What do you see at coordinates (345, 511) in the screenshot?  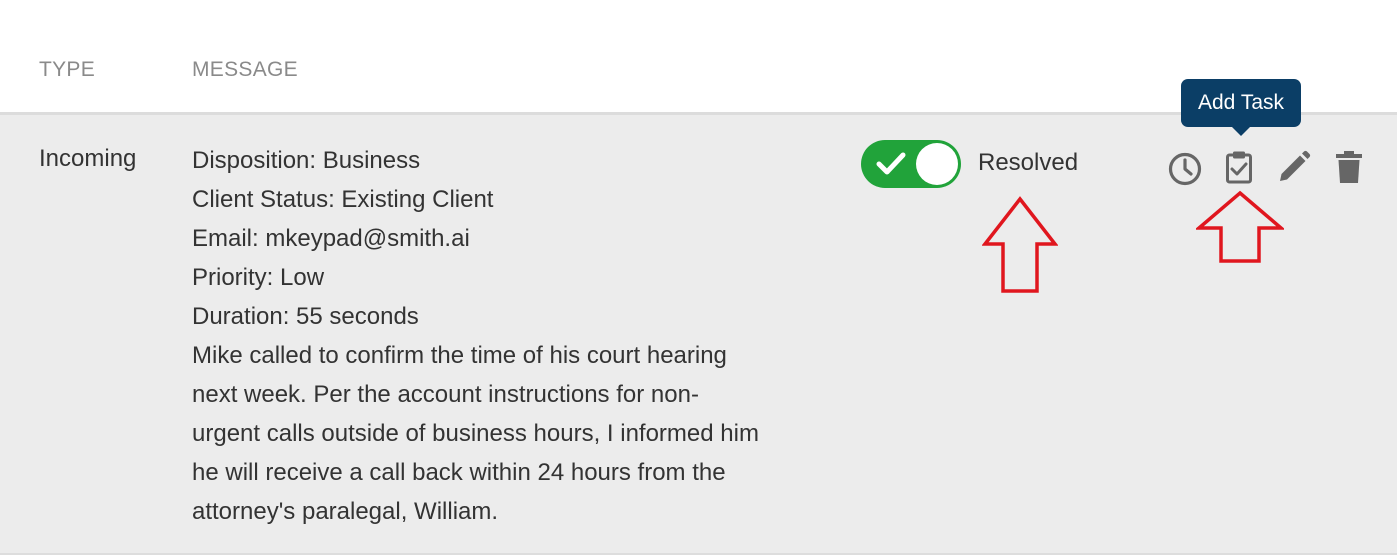 I see `message-line: attorney's paralegal, William.` at bounding box center [345, 511].